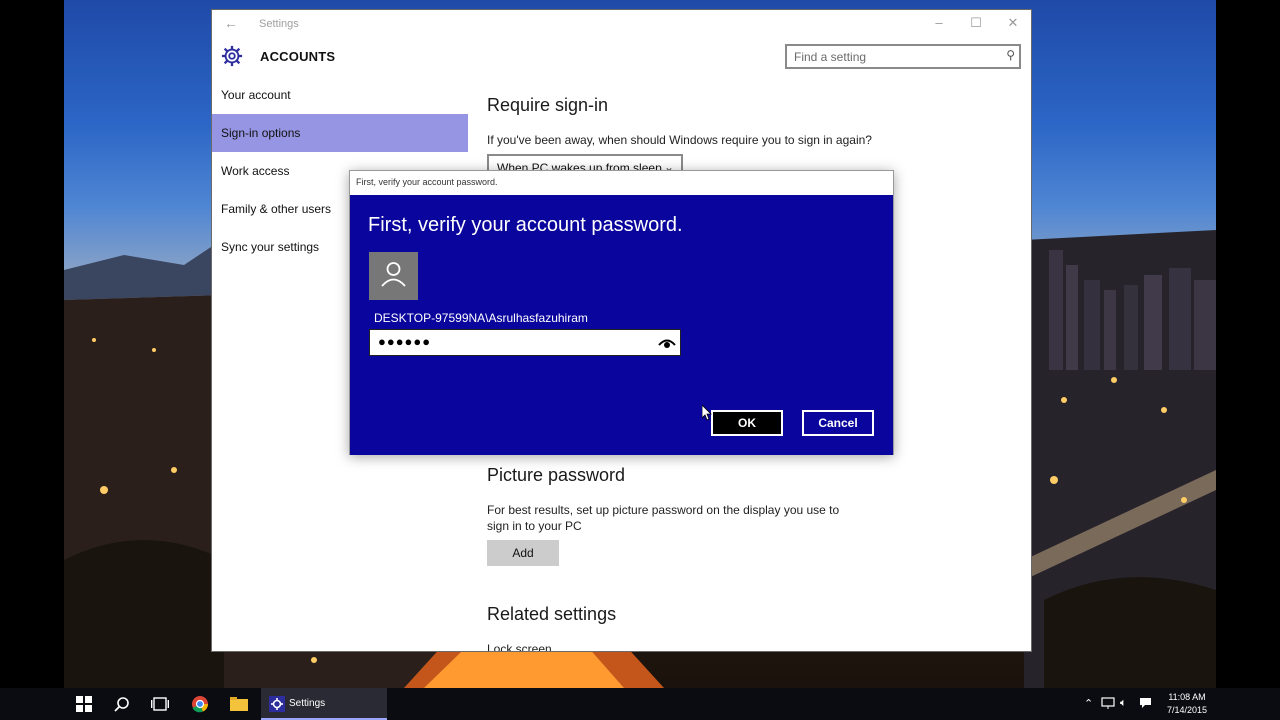  I want to click on mouse-cursor-icon, so click(707, 413).